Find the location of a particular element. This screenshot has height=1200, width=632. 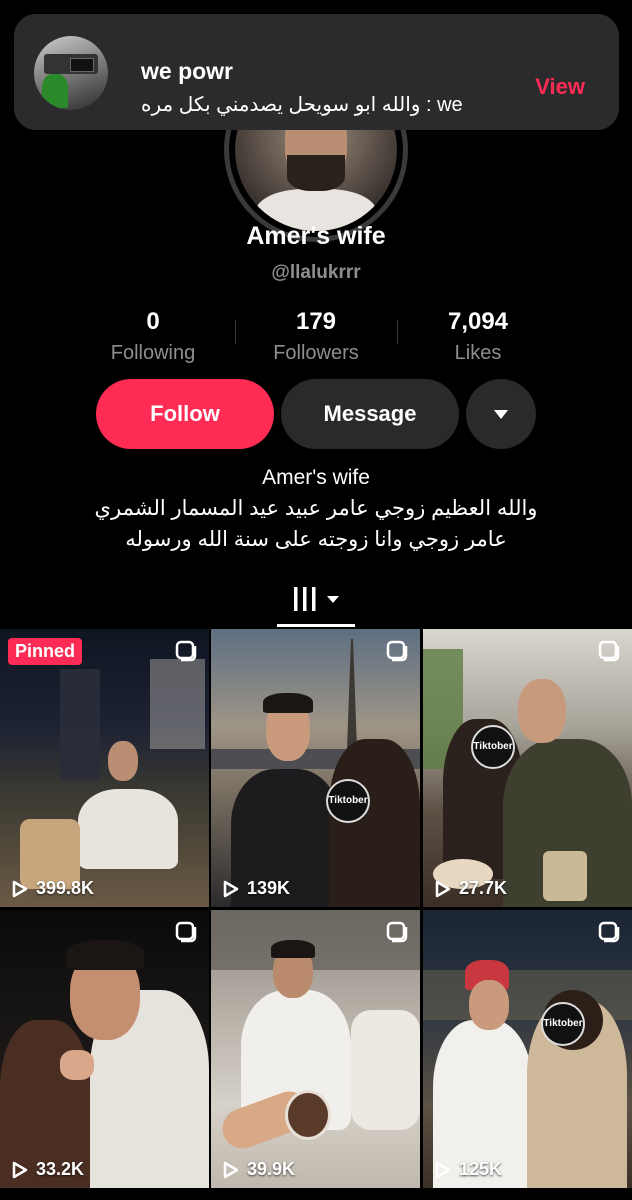

video-views: 33.2K is located at coordinates (48, 1169).